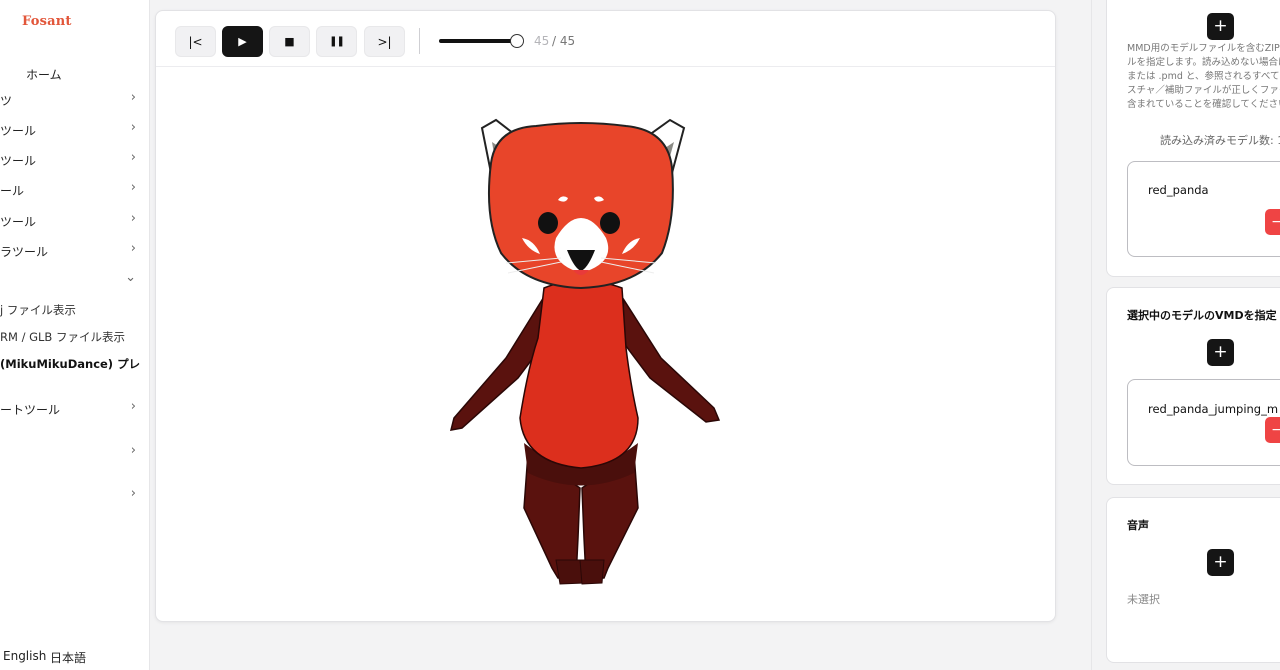 This screenshot has height=670, width=1280. What do you see at coordinates (1143, 599) in the screenshot?
I see `audio-status: 未選択` at bounding box center [1143, 599].